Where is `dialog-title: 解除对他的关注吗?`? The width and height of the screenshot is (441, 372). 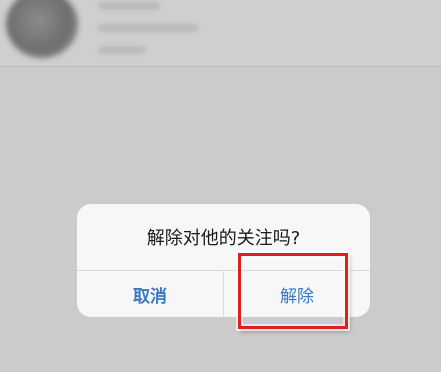
dialog-title: 解除对他的关注吗? is located at coordinates (223, 238).